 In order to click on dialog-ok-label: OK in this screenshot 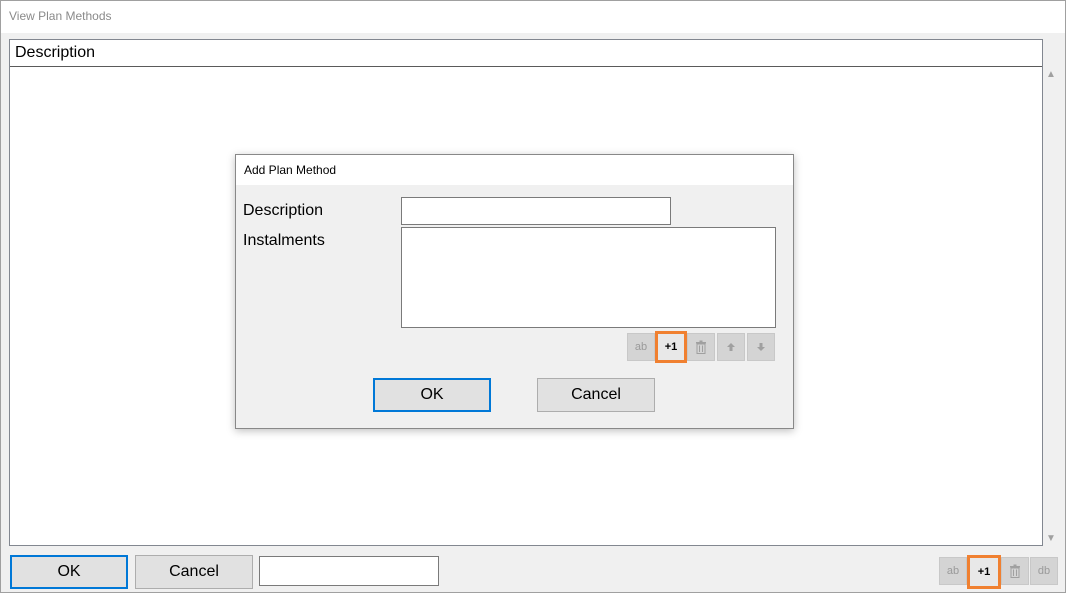, I will do `click(432, 394)`.